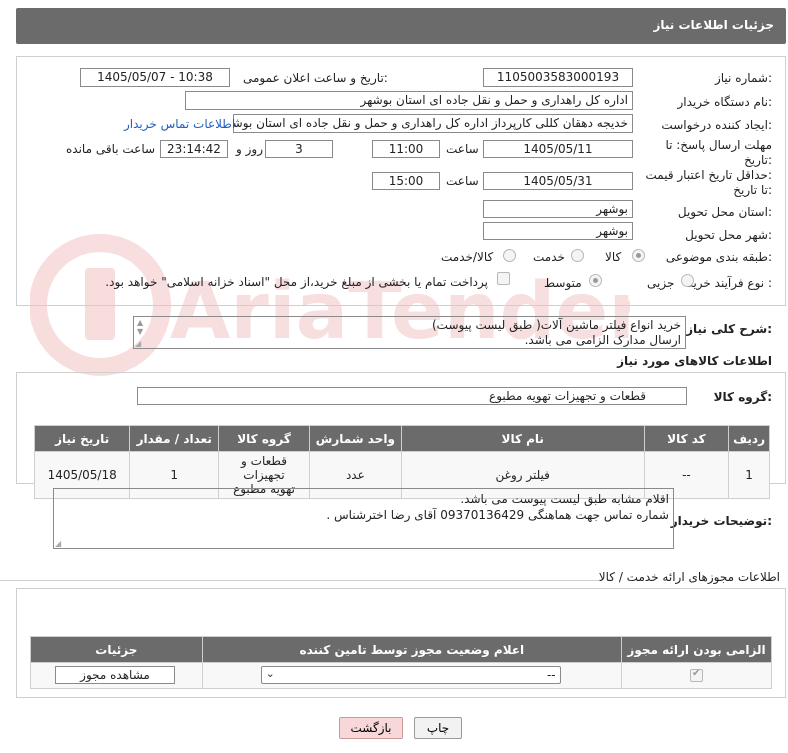 The image size is (788, 753). Describe the element at coordinates (155, 77) in the screenshot. I see `announce-field: 1405/05/07 - 10:38` at that location.